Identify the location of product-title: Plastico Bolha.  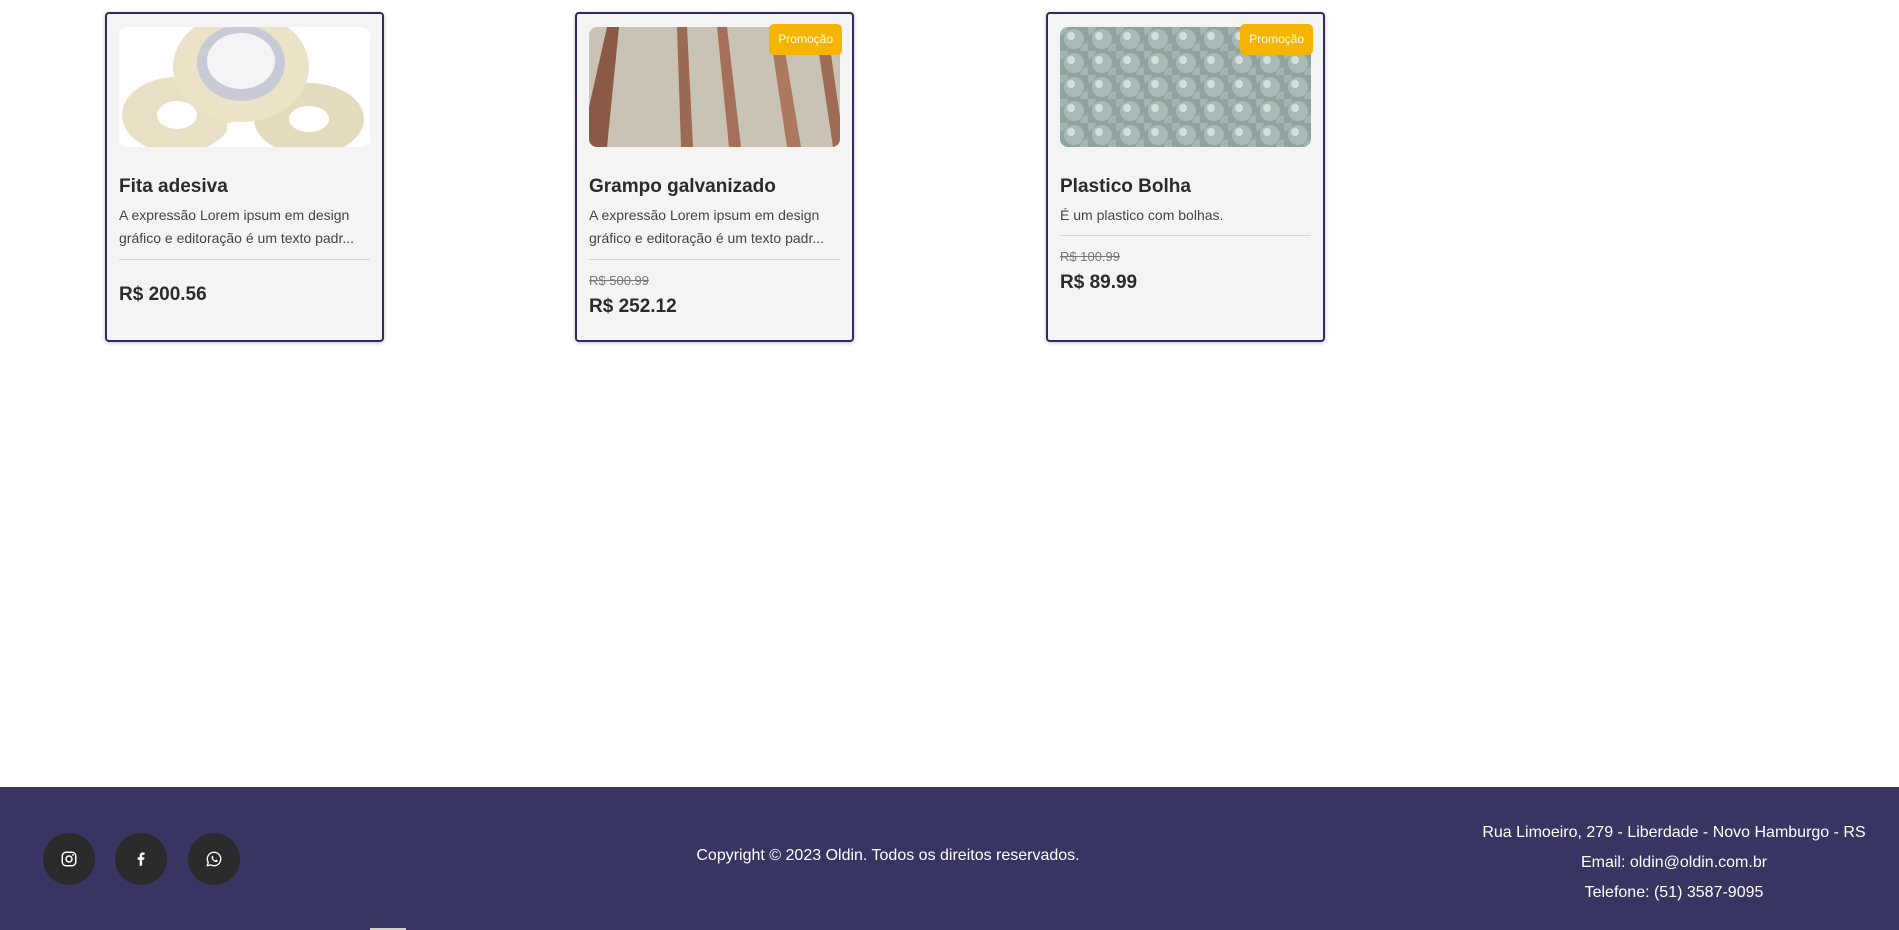
(1185, 187).